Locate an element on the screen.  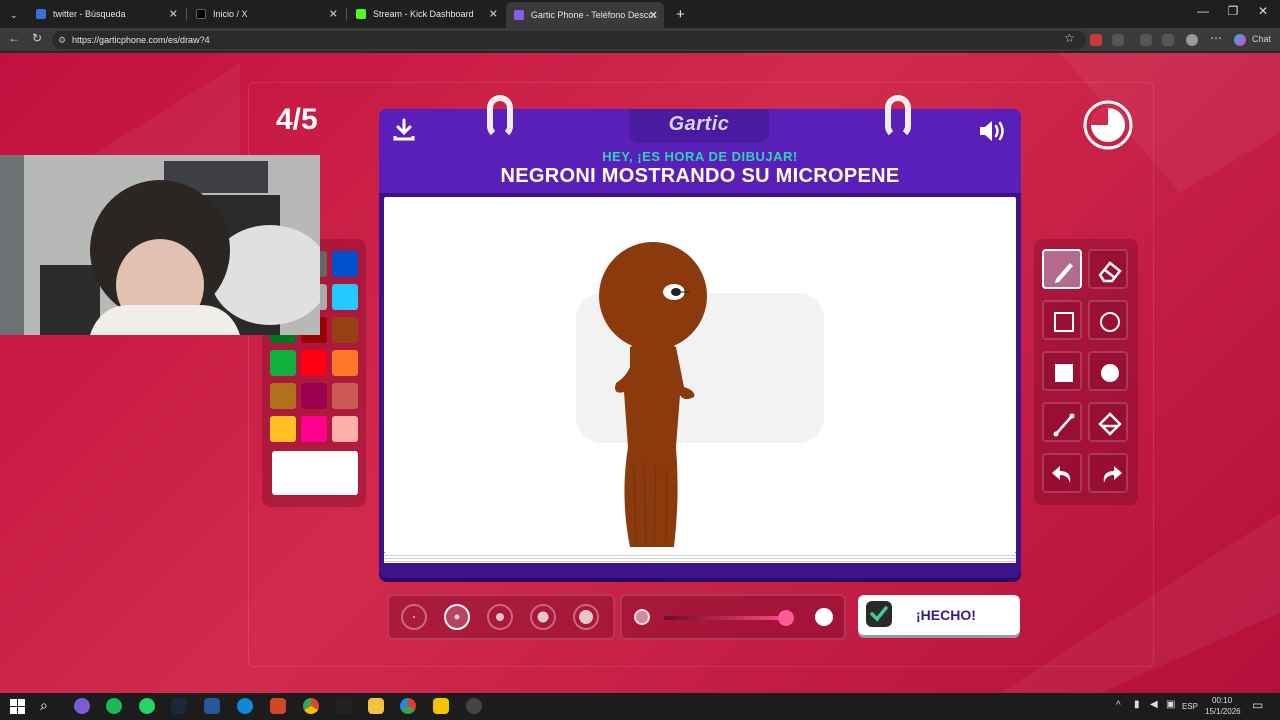
spotify-icon is located at coordinates (114, 706).